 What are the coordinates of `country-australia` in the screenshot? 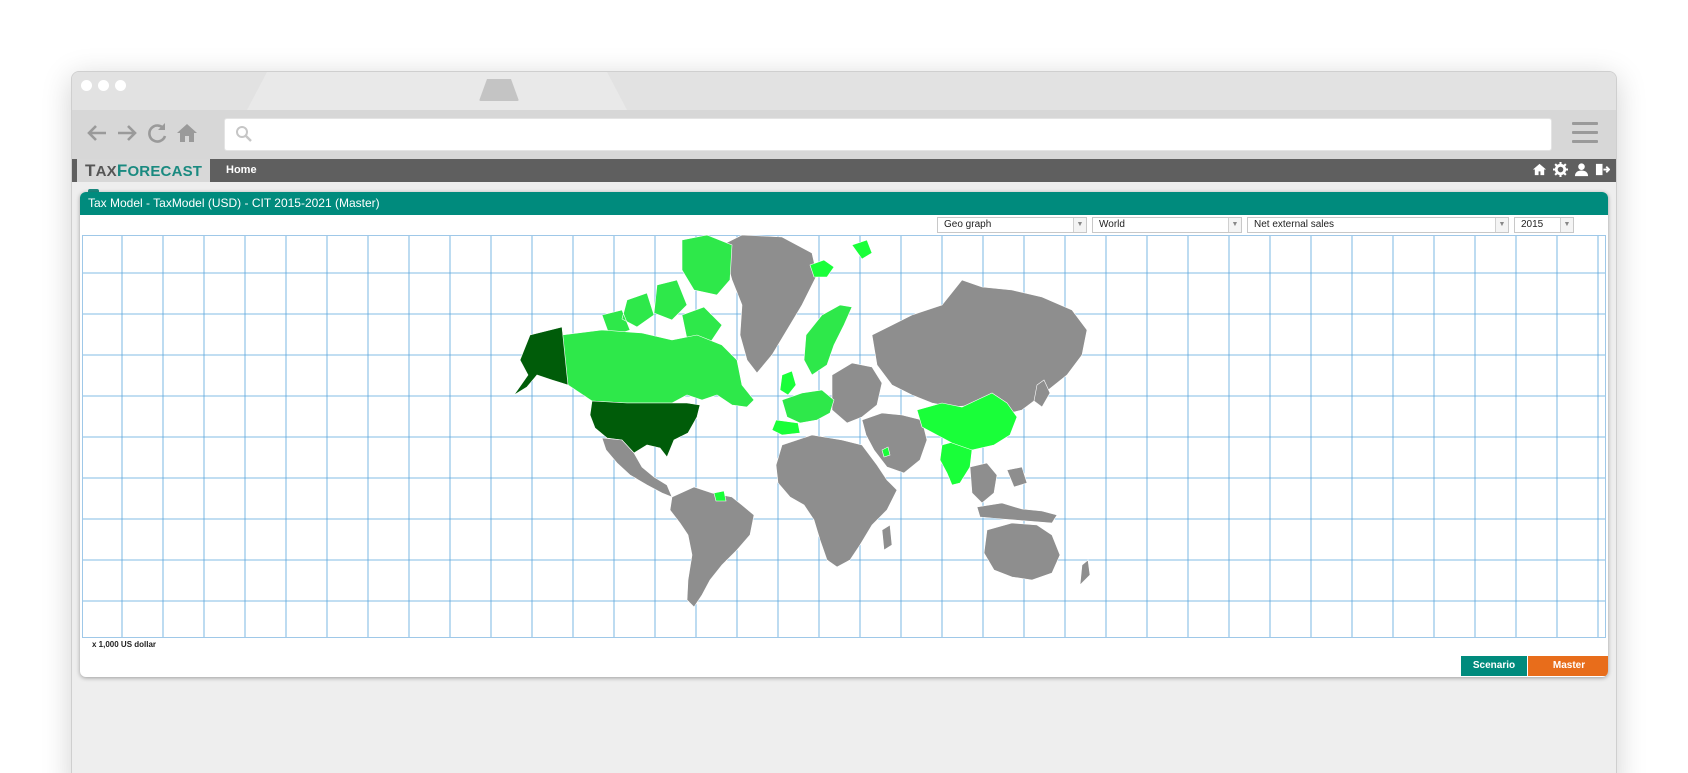 It's located at (1022, 551).